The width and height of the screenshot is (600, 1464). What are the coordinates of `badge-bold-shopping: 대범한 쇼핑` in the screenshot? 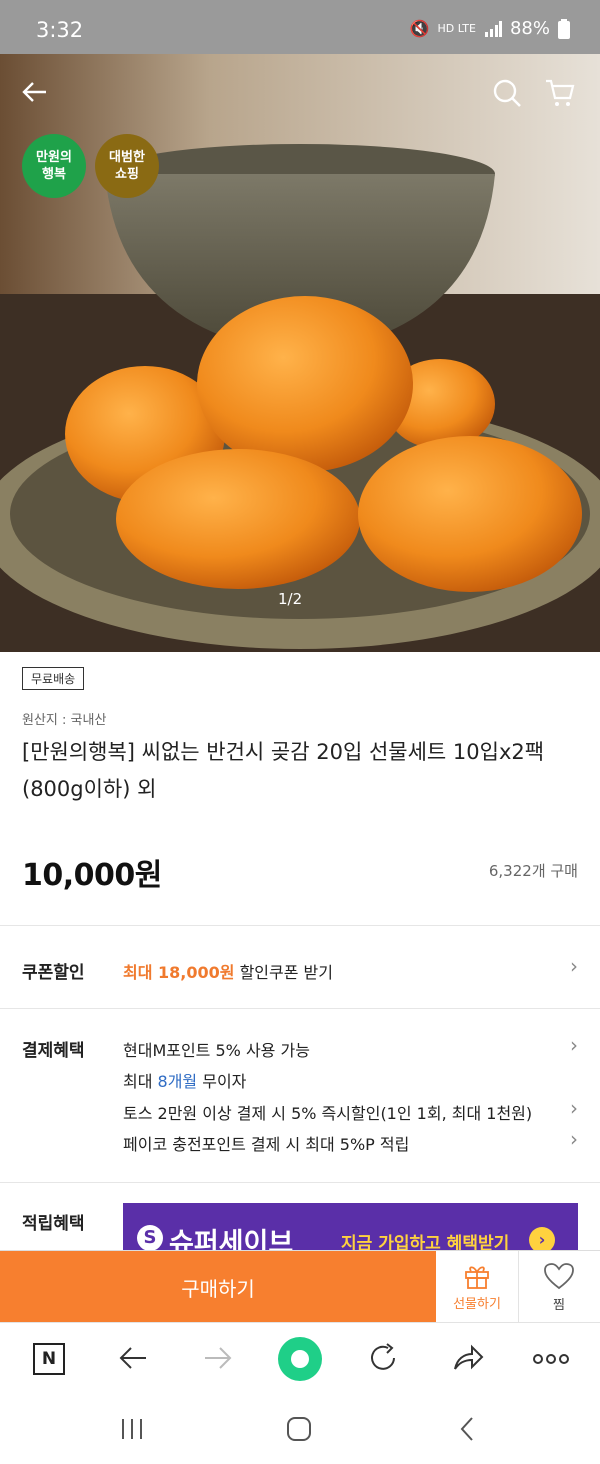 It's located at (127, 166).